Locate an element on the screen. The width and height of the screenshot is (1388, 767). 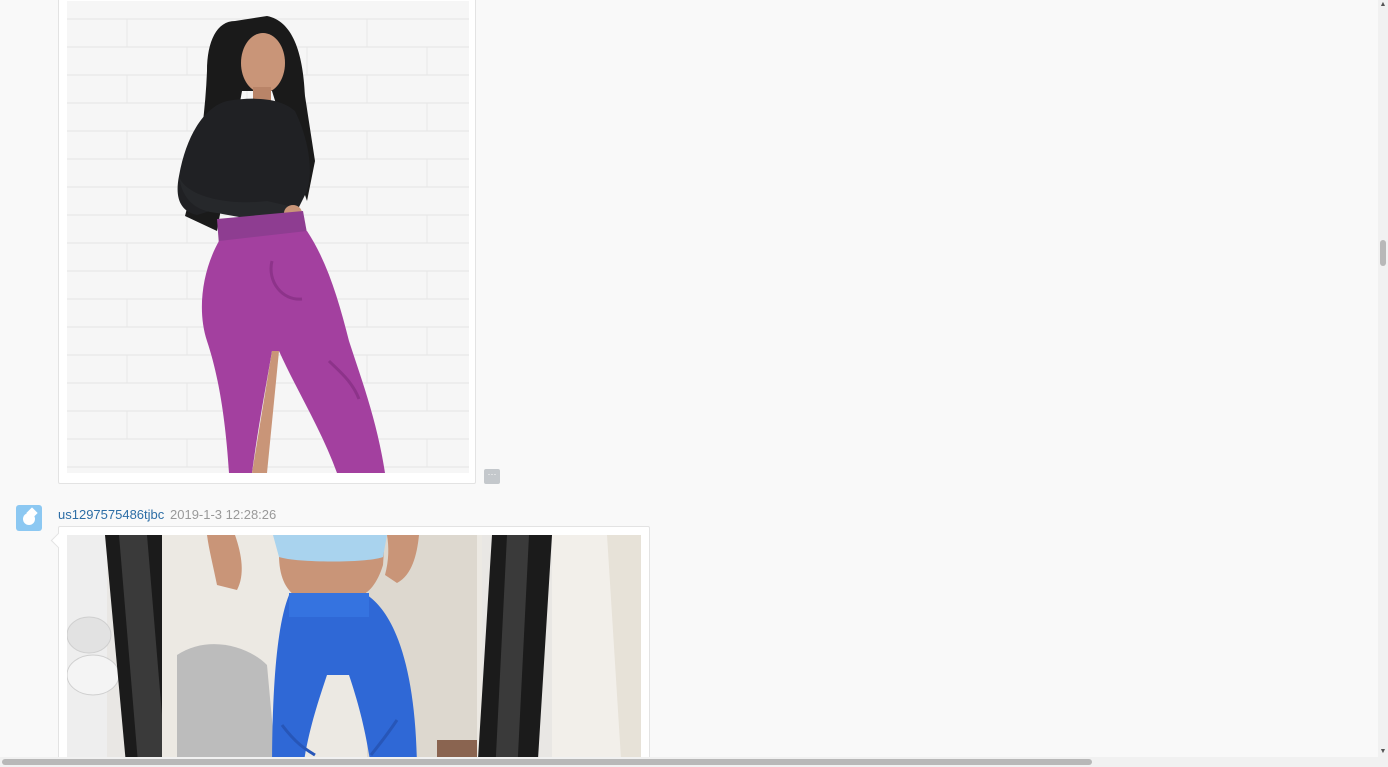
message-options-button: ··· is located at coordinates (492, 476).